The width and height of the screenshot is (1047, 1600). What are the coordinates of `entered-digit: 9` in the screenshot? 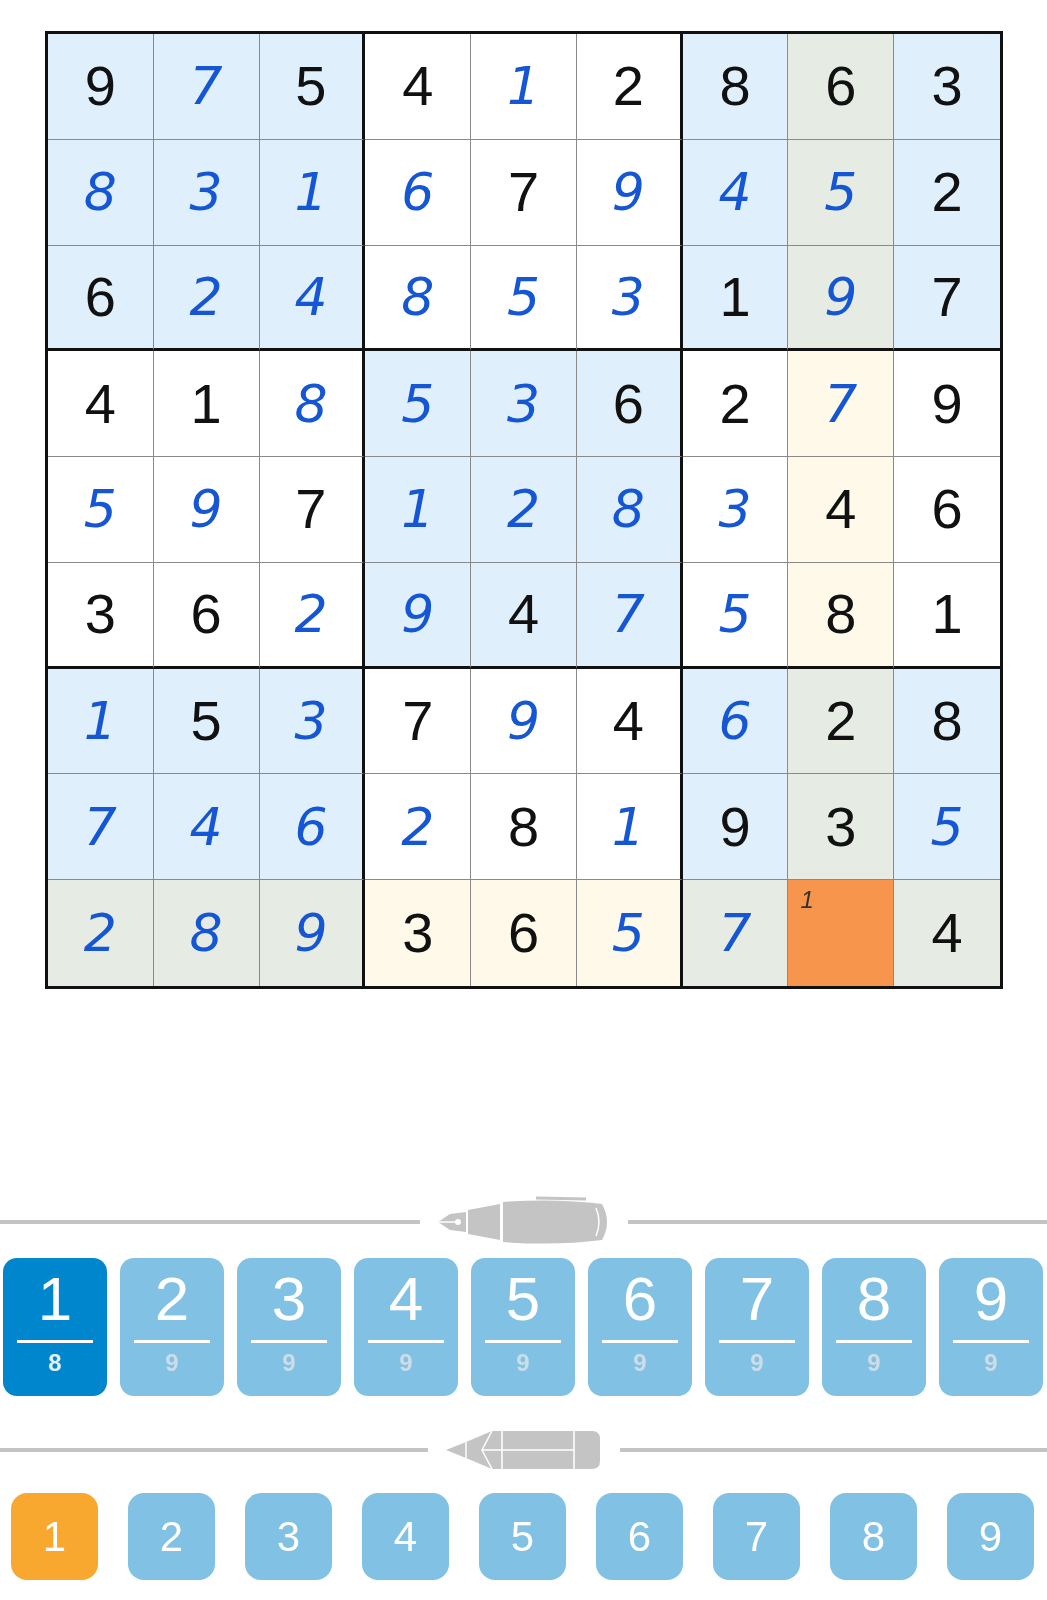 It's located at (841, 296).